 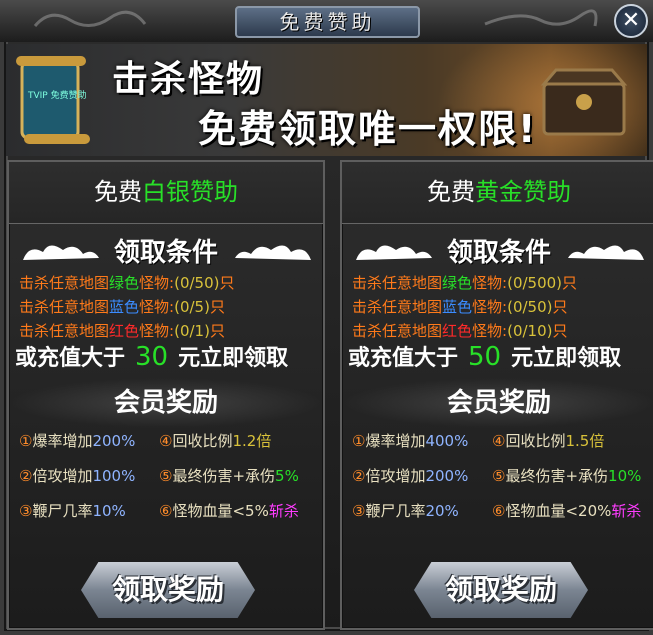 I want to click on recharge-line: 或充值大于 30 元立即领取, so click(x=151, y=356).